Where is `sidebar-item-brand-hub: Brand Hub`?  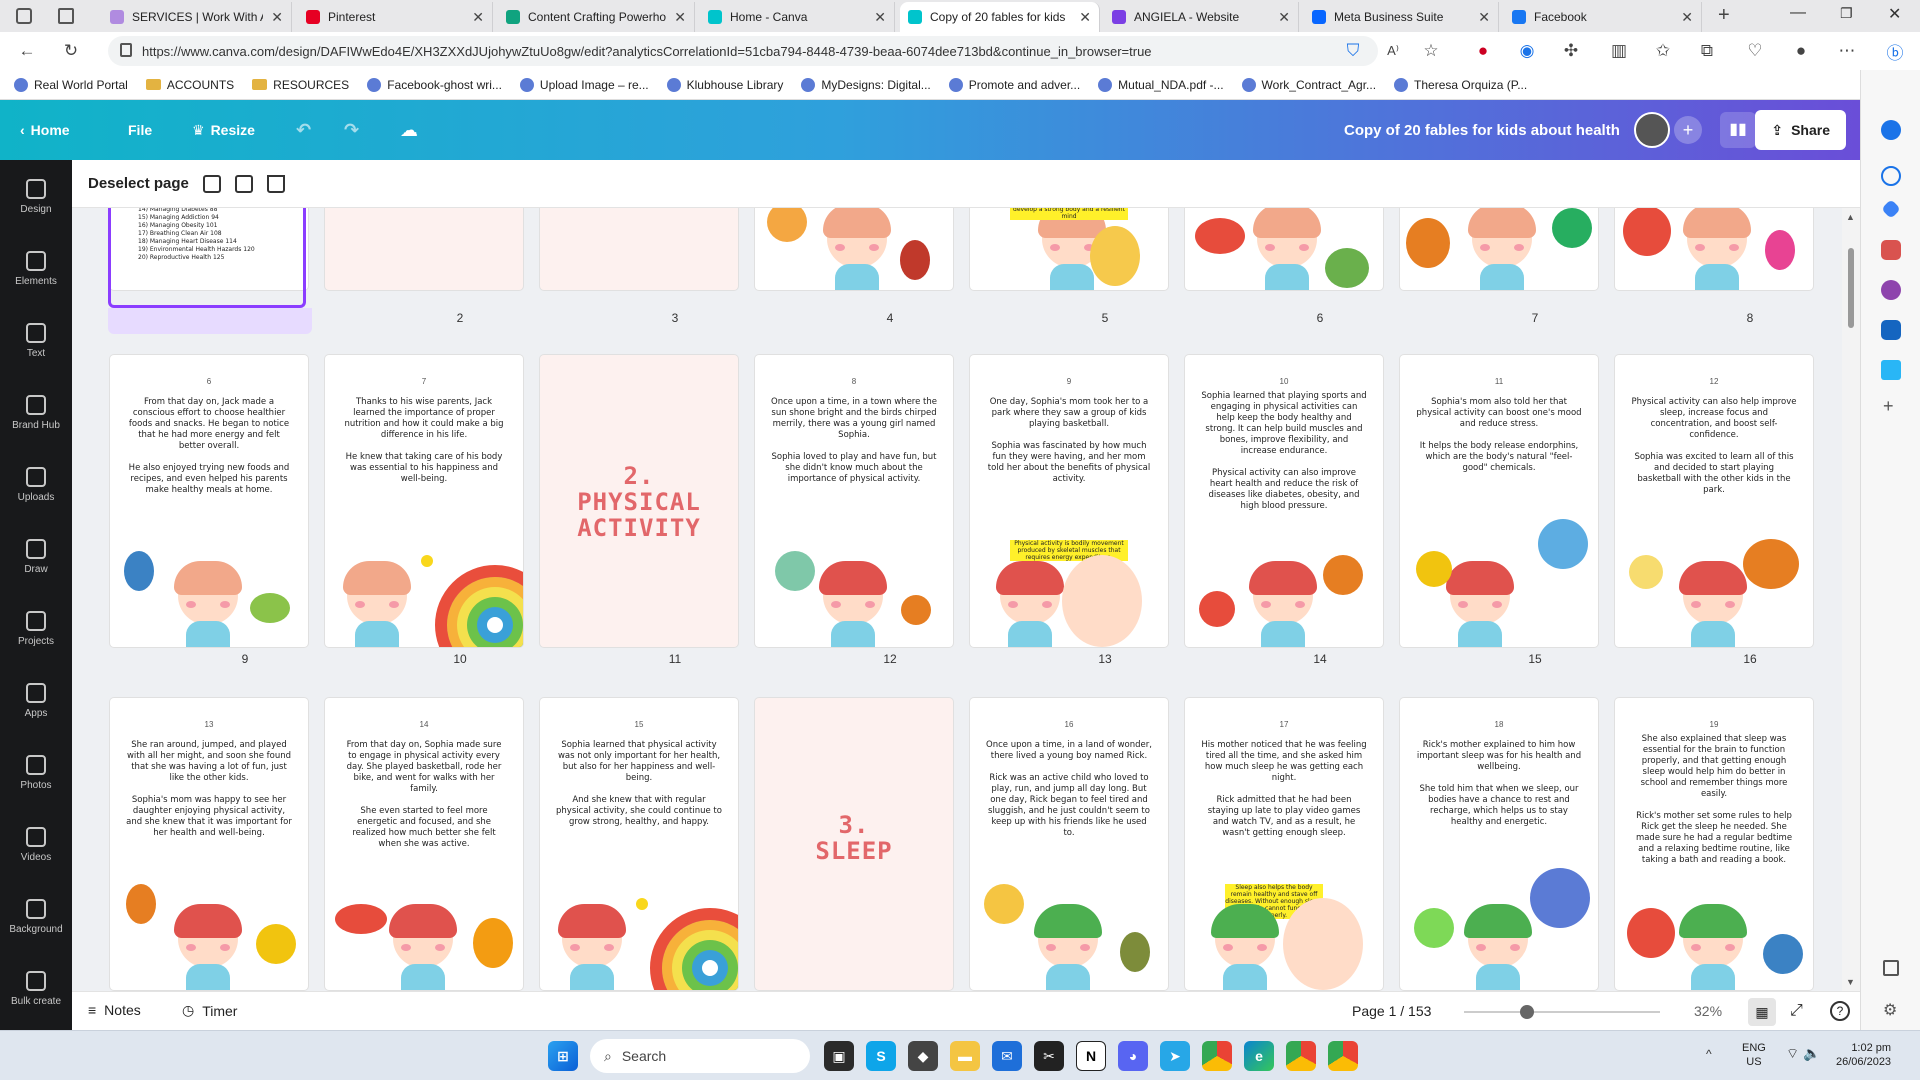 sidebar-item-brand-hub: Brand Hub is located at coordinates (36, 413).